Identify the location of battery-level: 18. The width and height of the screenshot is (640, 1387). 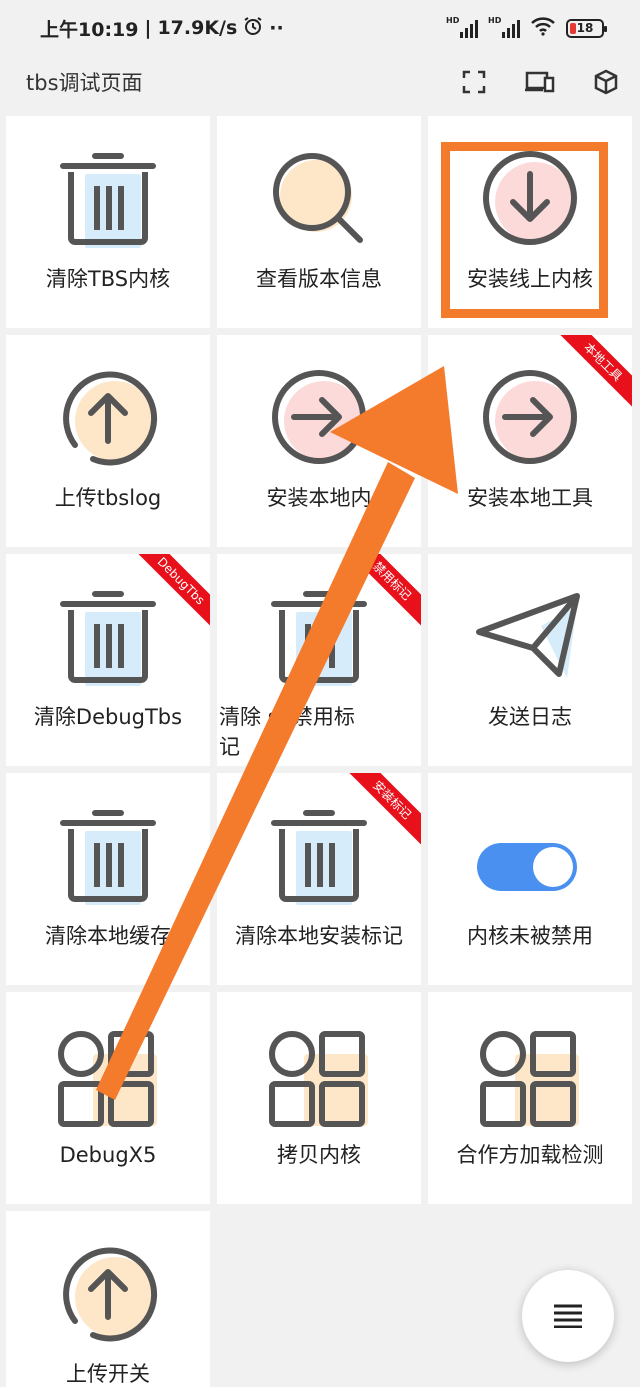
(585, 28).